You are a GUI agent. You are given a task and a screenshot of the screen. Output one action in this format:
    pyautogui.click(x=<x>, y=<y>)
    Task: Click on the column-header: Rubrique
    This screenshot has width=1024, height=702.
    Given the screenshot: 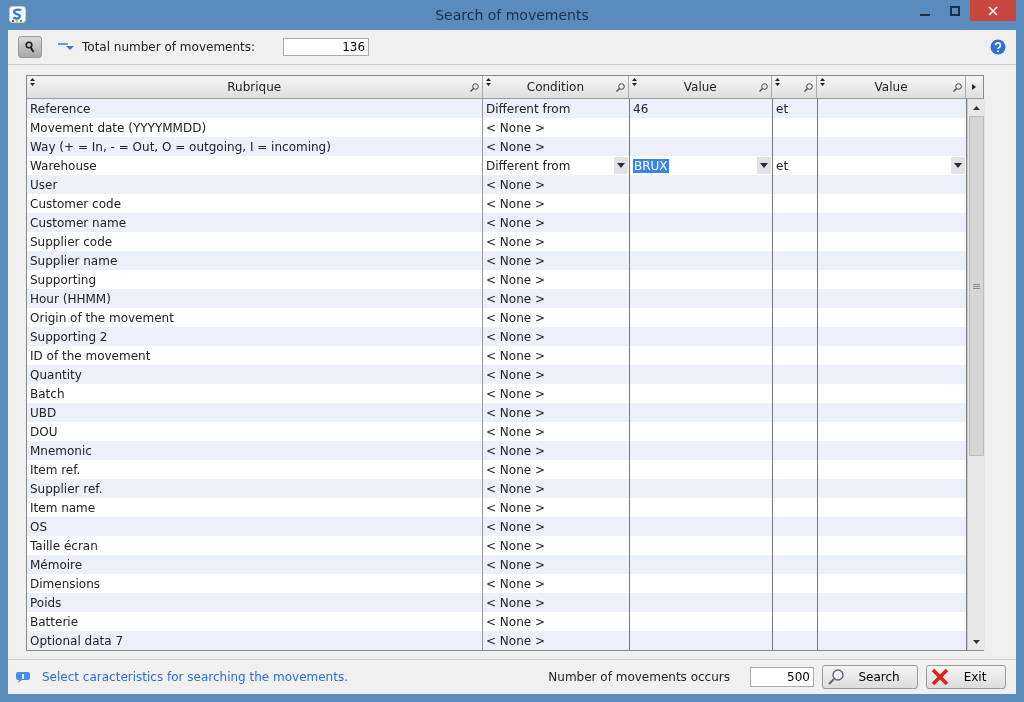 What is the action you would take?
    pyautogui.click(x=255, y=87)
    